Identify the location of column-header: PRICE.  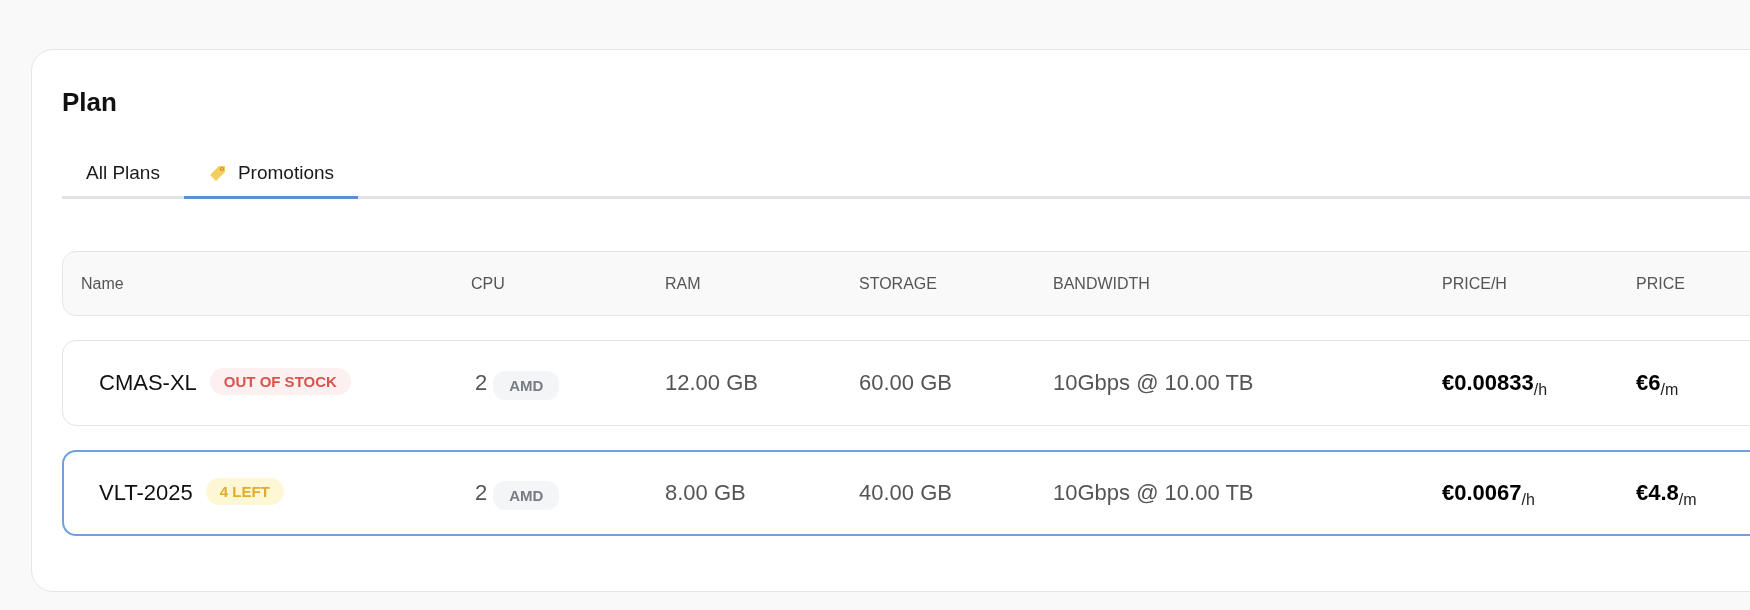
(1660, 283).